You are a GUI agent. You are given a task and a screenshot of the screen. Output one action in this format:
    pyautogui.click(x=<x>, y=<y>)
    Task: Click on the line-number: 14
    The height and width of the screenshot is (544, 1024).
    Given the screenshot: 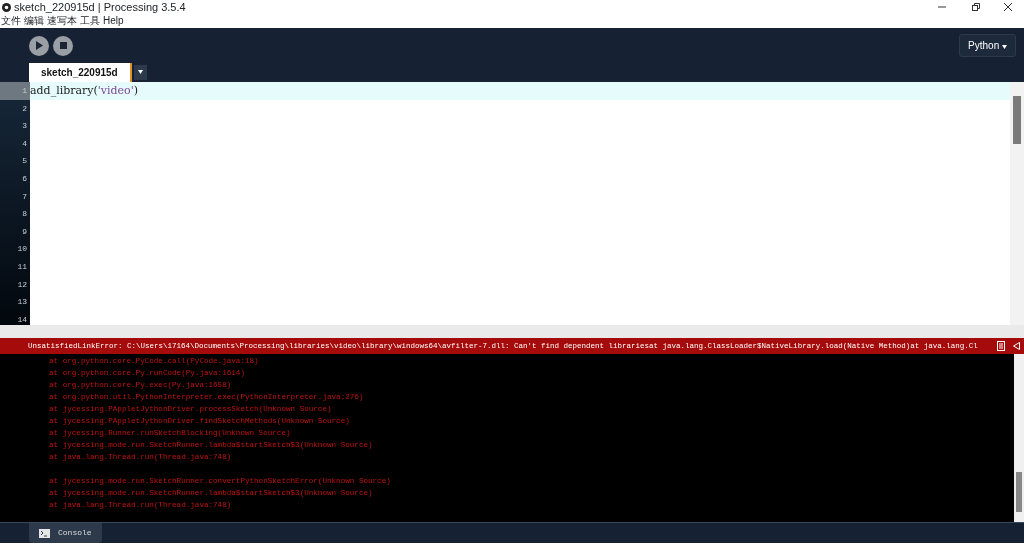 What is the action you would take?
    pyautogui.click(x=22, y=319)
    